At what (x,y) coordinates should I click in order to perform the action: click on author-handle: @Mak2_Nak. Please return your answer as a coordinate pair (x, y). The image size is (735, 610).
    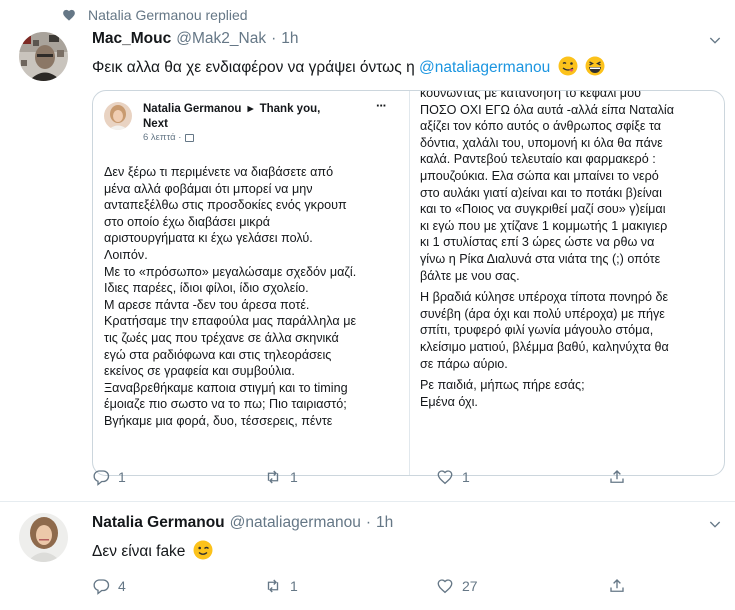
    Looking at the image, I should click on (221, 39).